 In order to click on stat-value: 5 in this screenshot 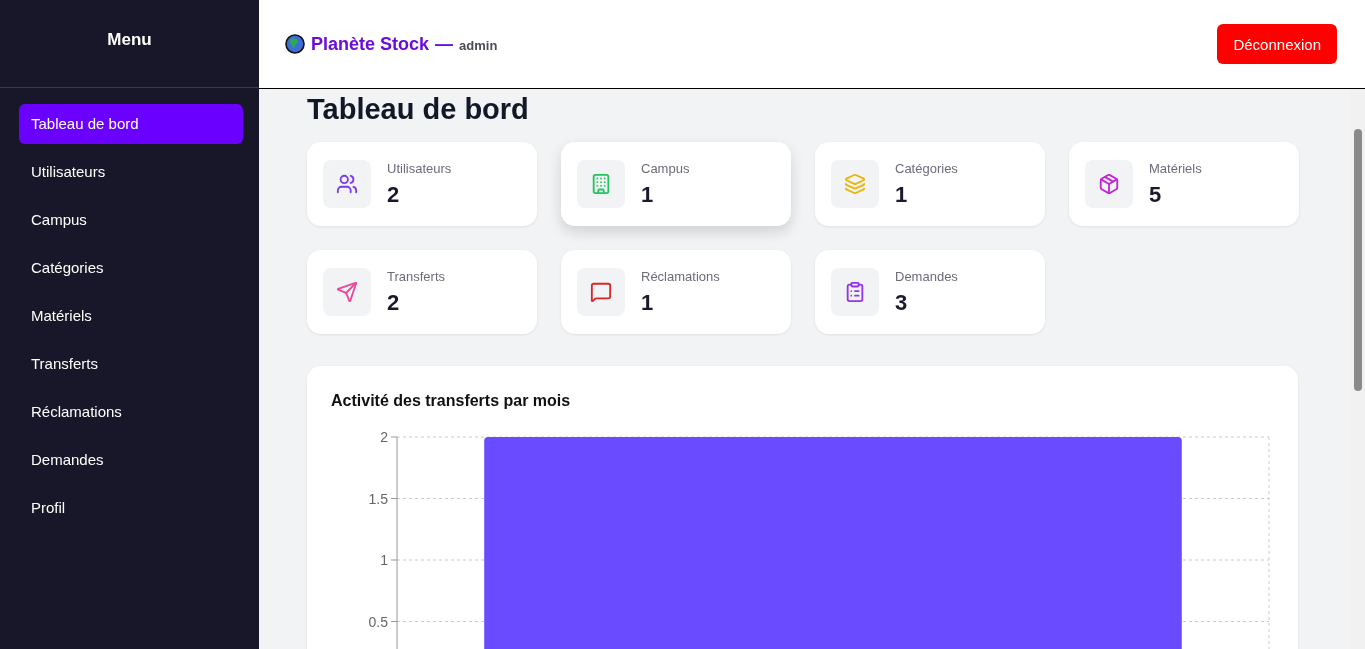, I will do `click(1156, 194)`.